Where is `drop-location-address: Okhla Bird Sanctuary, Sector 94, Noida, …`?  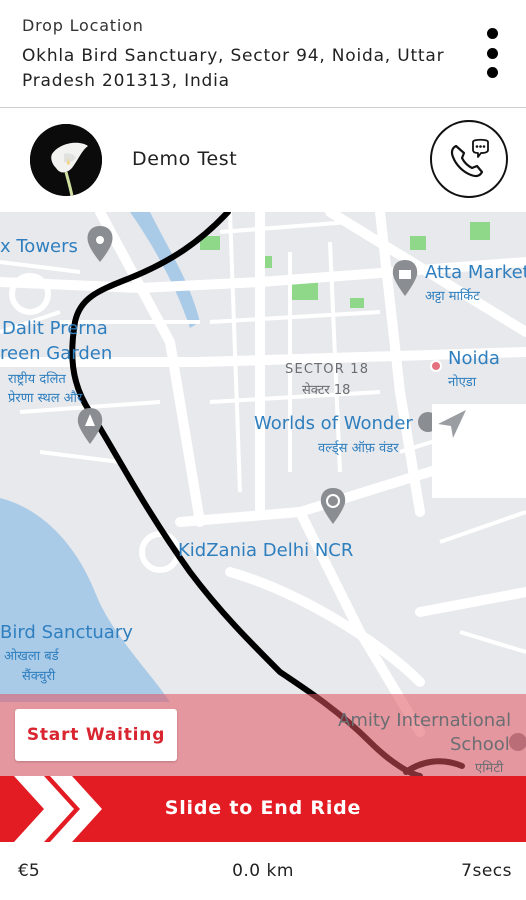
drop-location-address: Okhla Bird Sanctuary, Sector 94, Noida, … is located at coordinates (233, 68).